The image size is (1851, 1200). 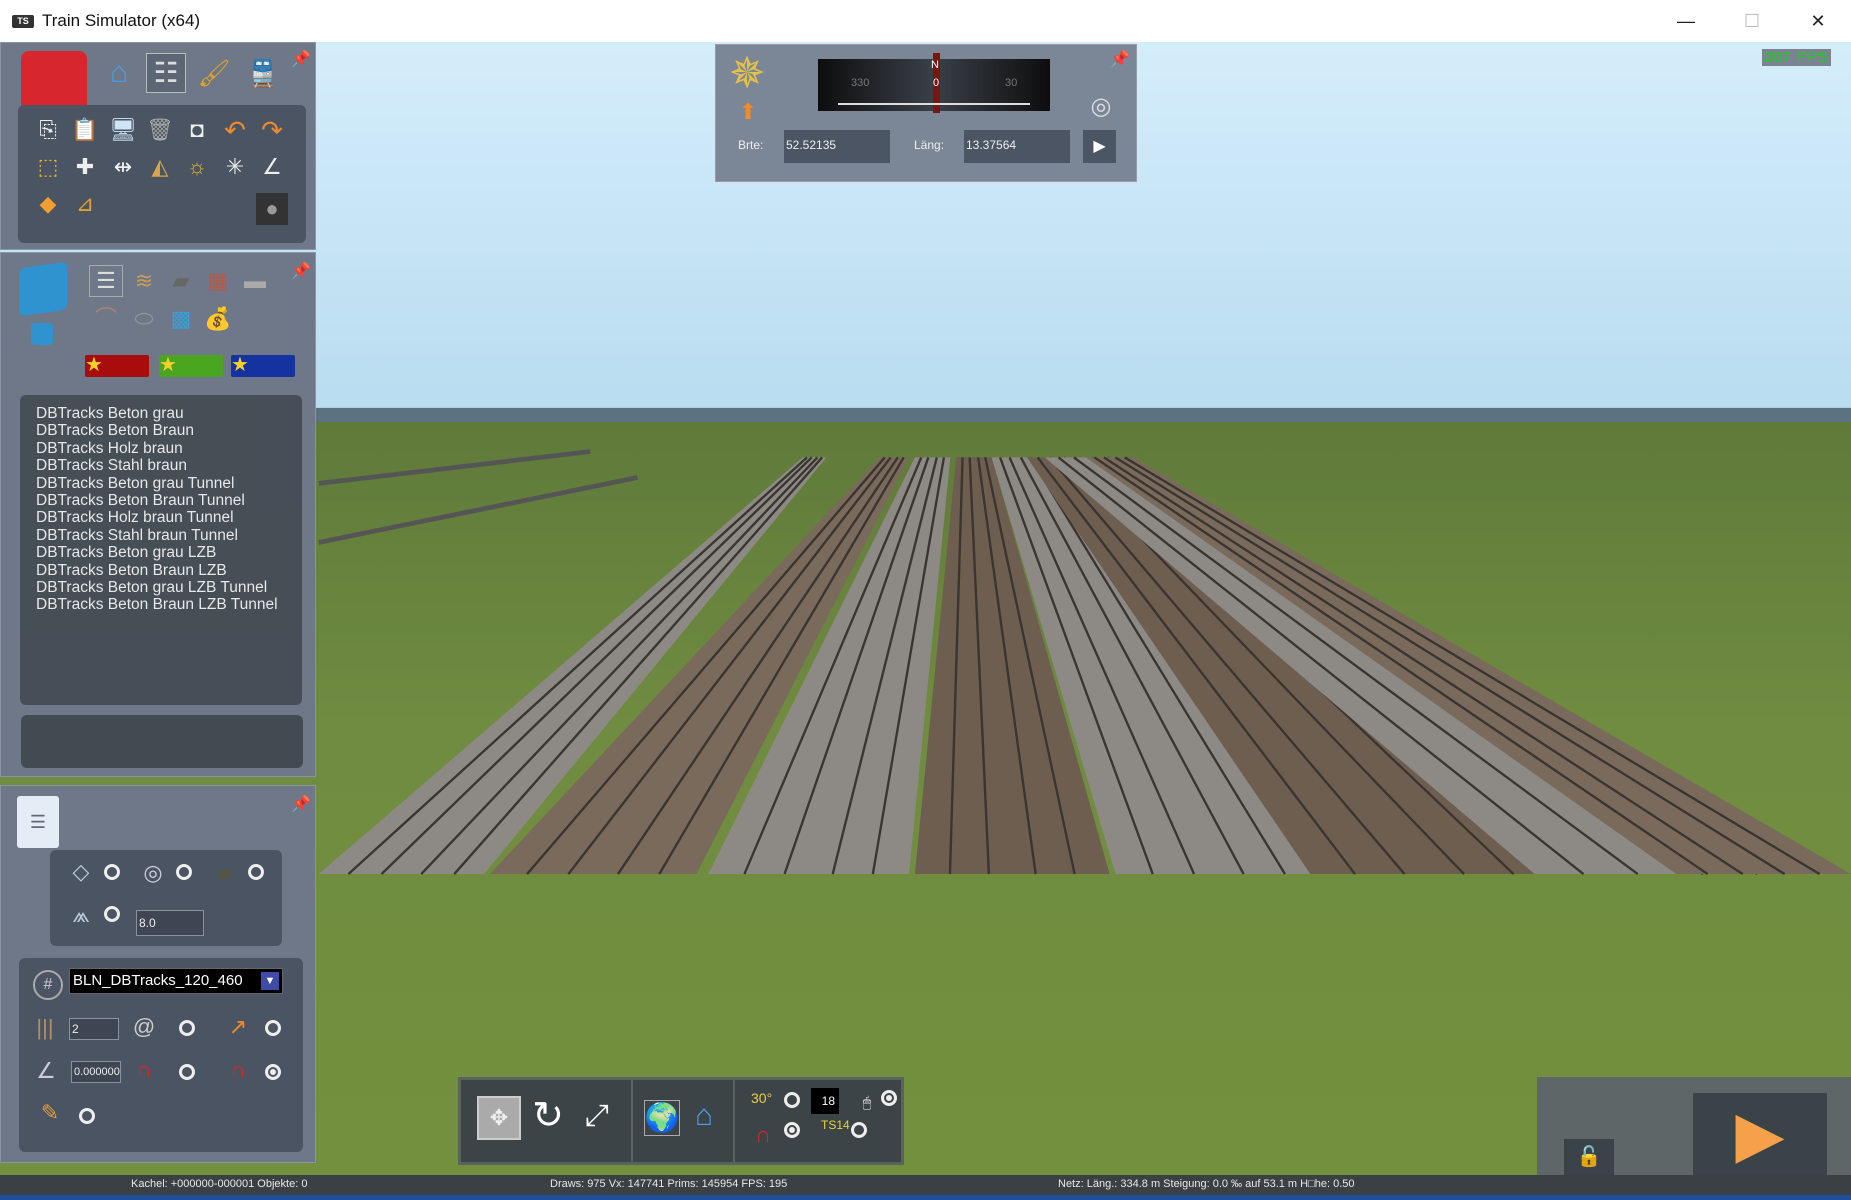 What do you see at coordinates (117, 366) in the screenshot?
I see `favorite-red-button: ★` at bounding box center [117, 366].